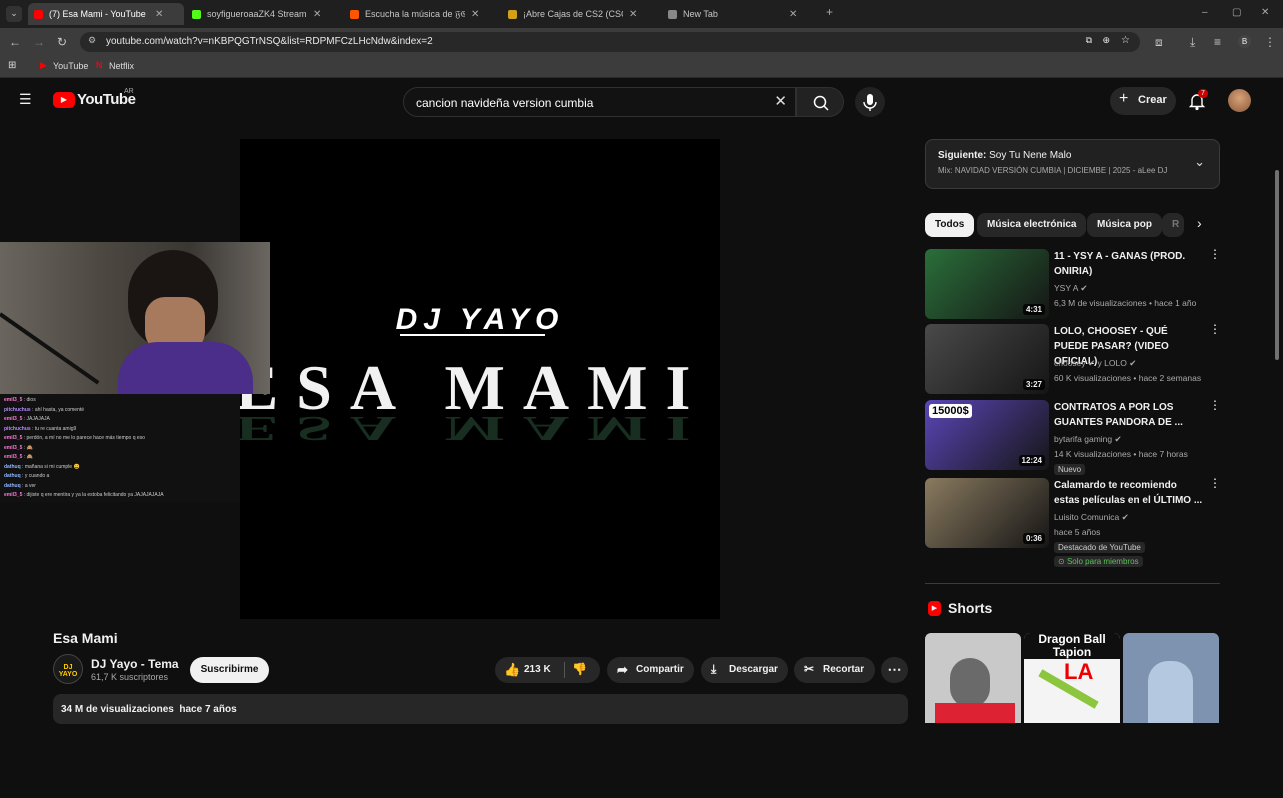  What do you see at coordinates (1072, 678) in the screenshot?
I see `short-card: Dragon Ball Tapion LA` at bounding box center [1072, 678].